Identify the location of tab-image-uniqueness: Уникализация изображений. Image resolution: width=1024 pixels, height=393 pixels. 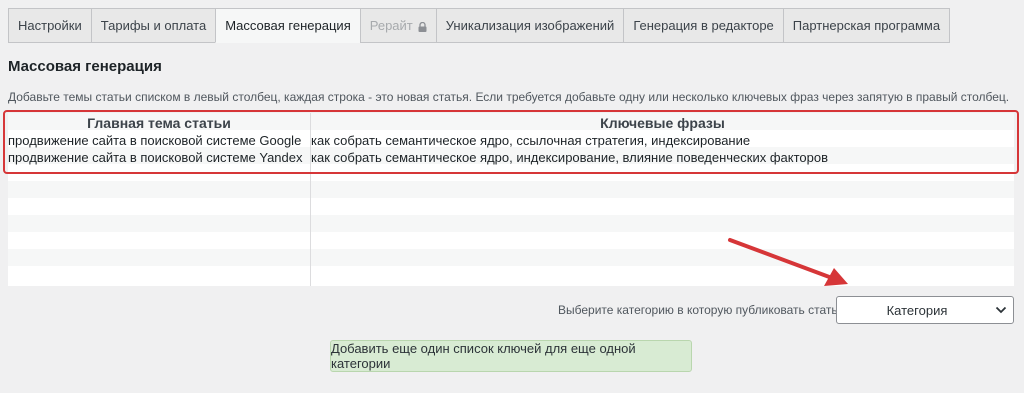
(529, 25).